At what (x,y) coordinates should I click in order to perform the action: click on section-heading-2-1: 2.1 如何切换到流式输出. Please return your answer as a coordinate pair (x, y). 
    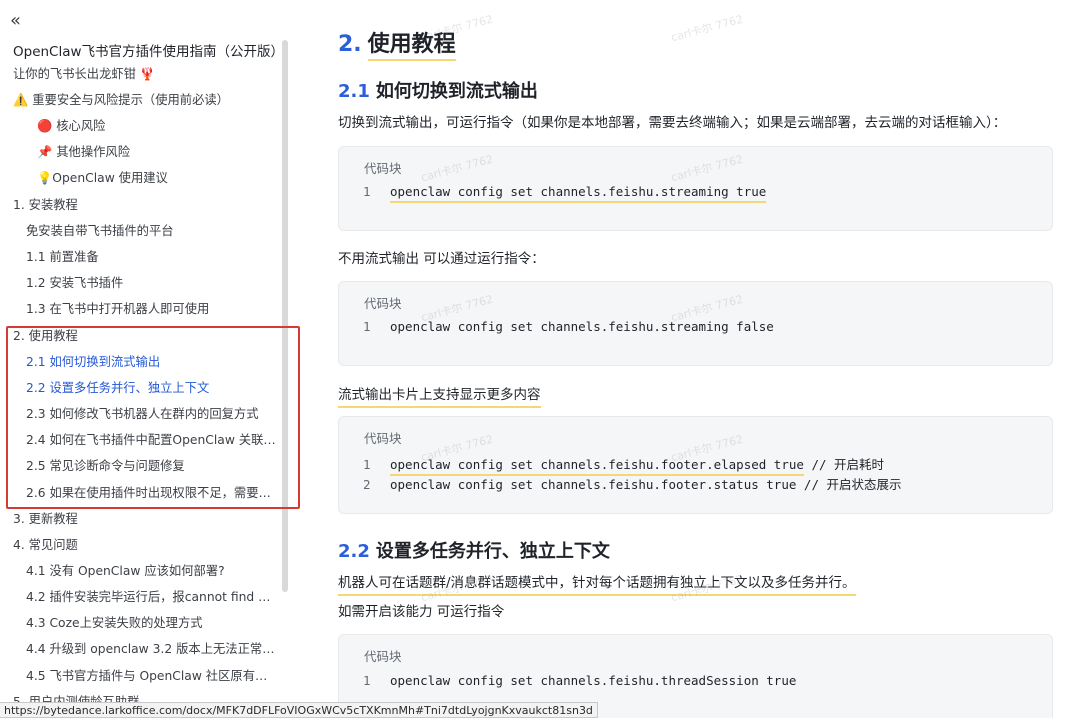
    Looking at the image, I should click on (438, 90).